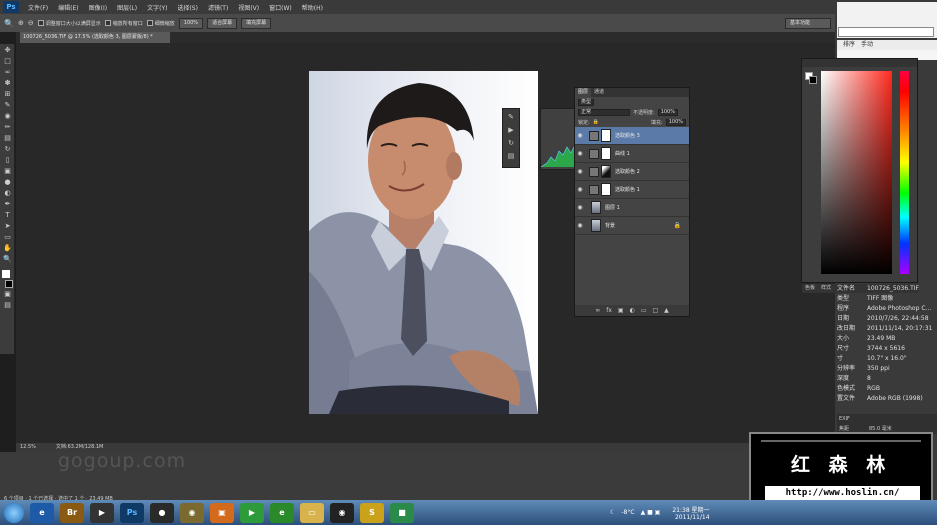  Describe the element at coordinates (7, 116) in the screenshot. I see `healing-tool-icon: ◉` at that location.